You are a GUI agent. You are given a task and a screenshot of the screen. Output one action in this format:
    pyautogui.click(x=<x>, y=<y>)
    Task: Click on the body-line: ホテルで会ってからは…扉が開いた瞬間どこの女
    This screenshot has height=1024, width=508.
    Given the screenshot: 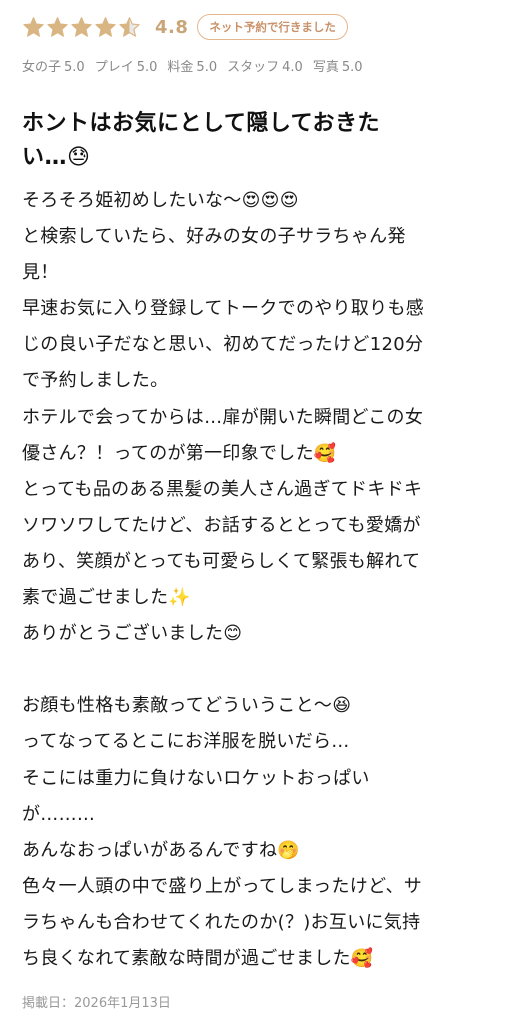 What is the action you would take?
    pyautogui.click(x=223, y=417)
    